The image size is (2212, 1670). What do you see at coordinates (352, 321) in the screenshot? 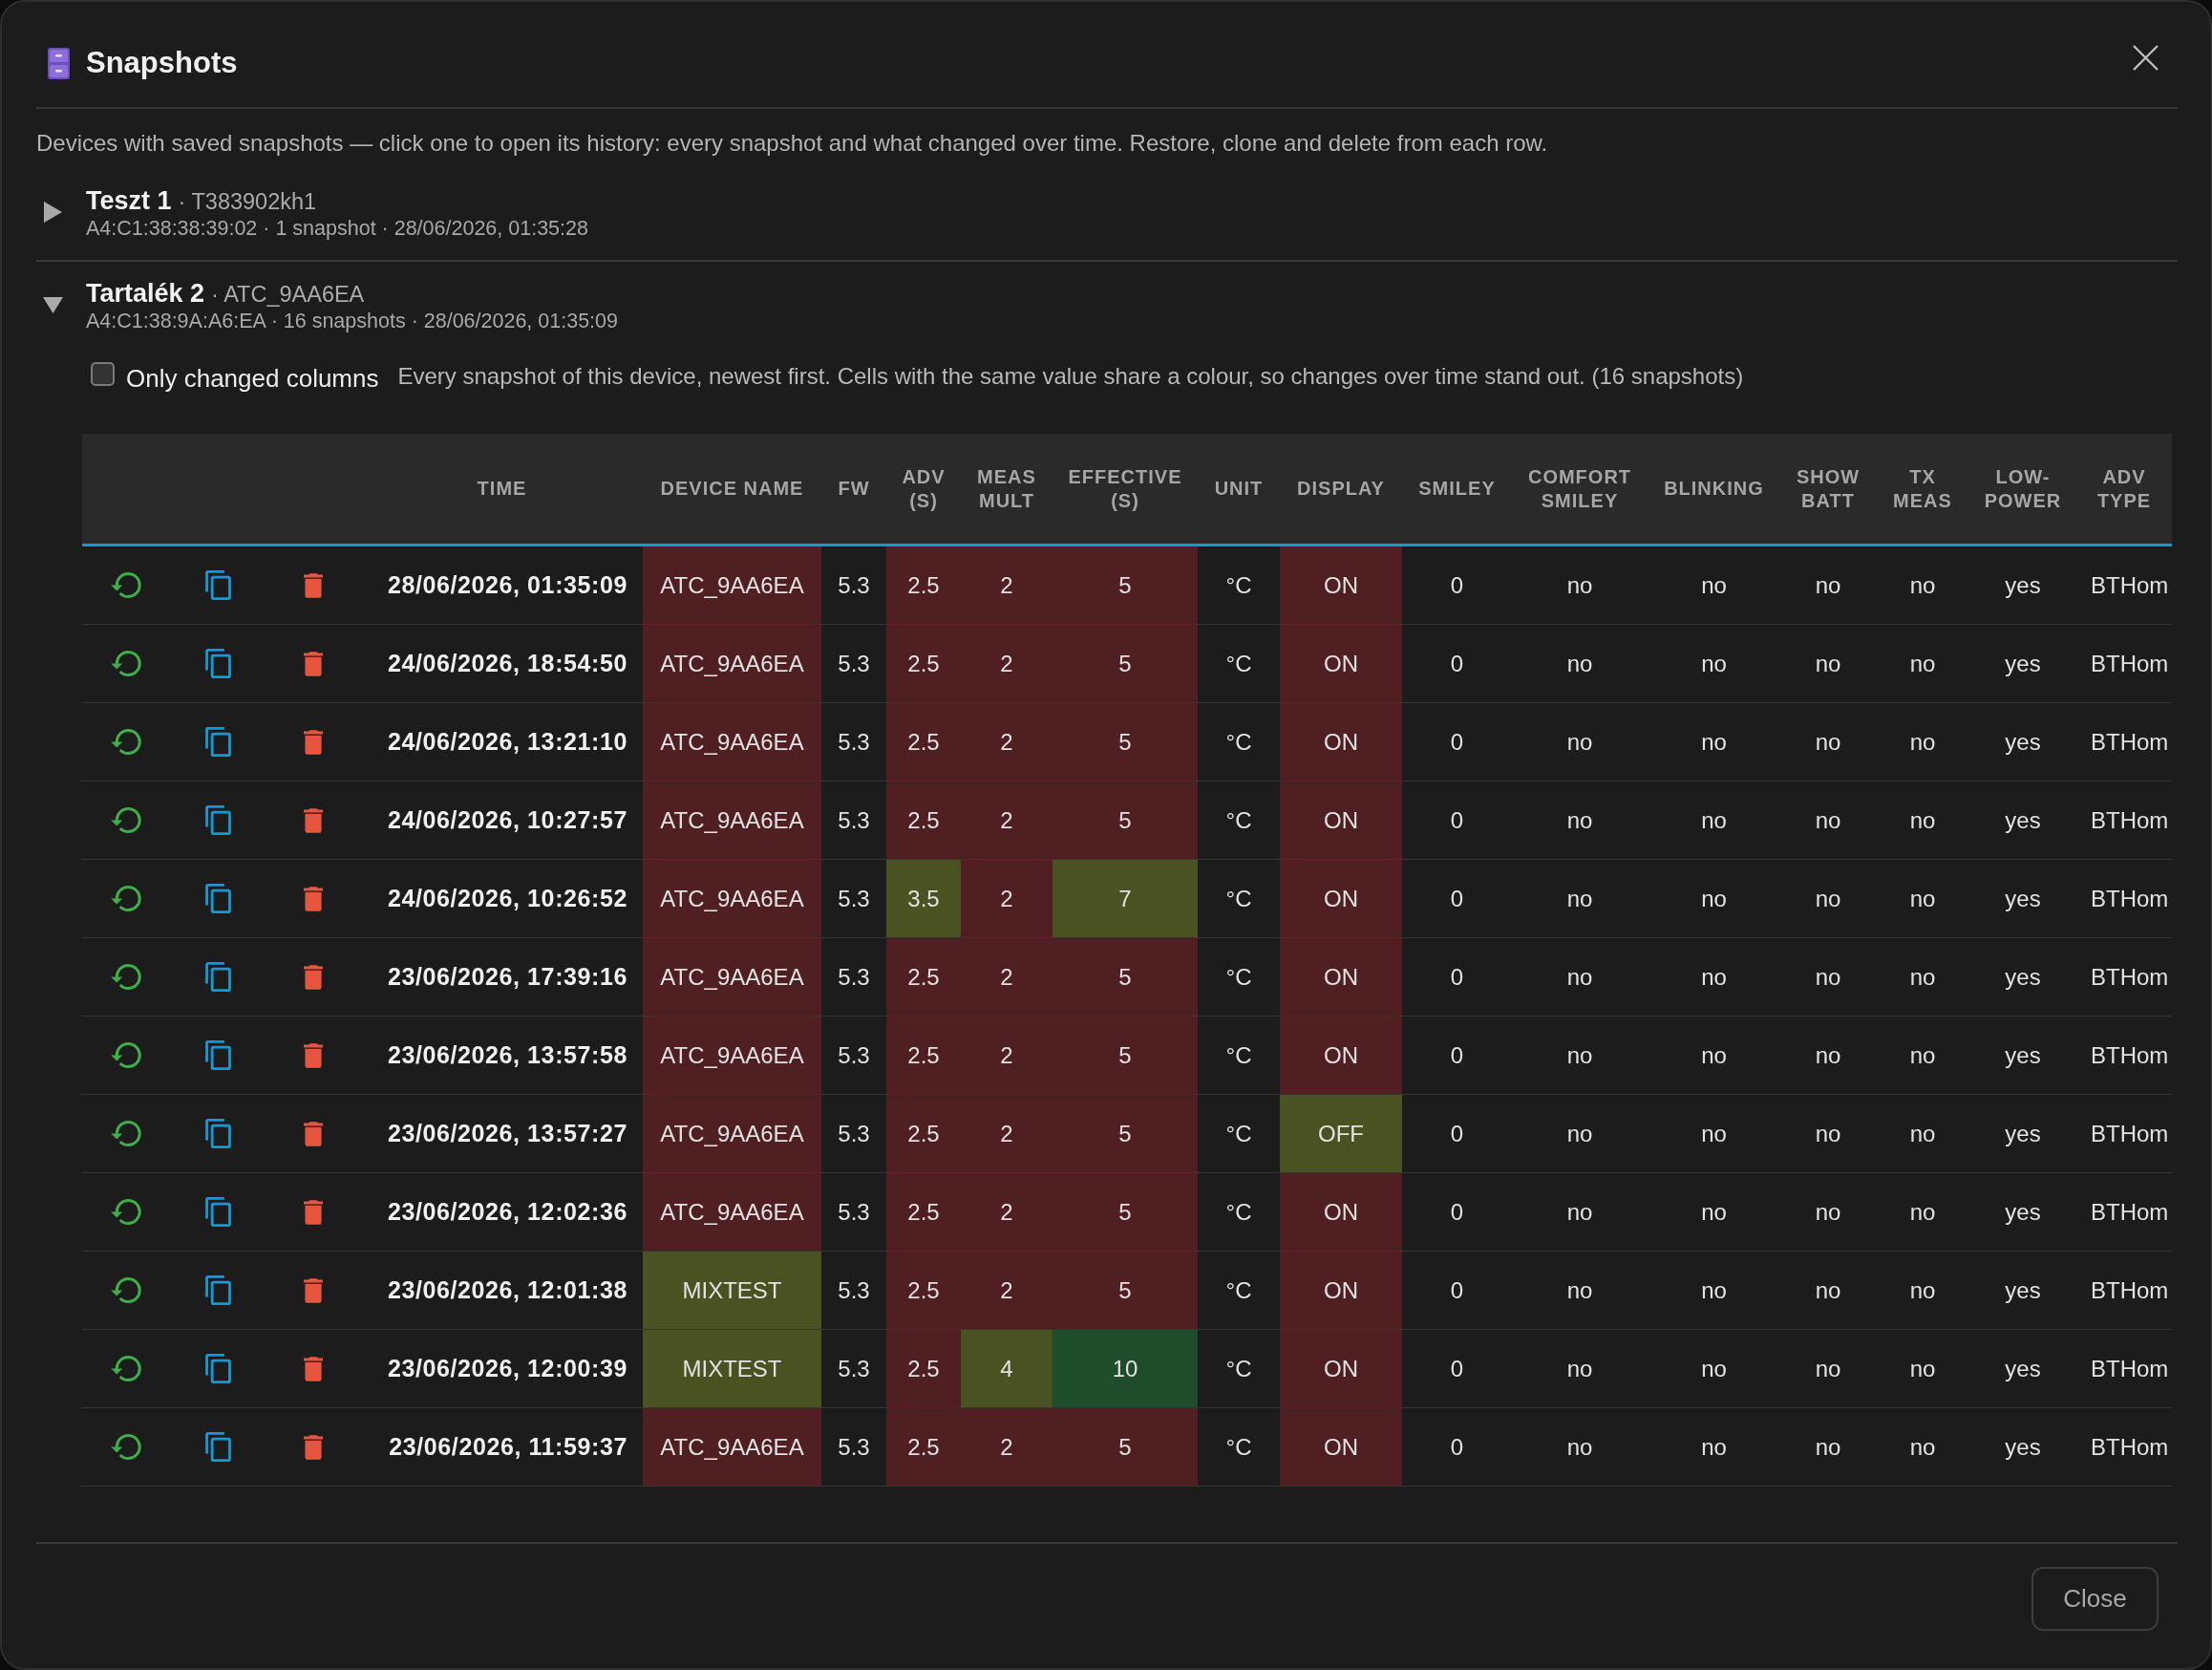
I see `device-meta: A4:C1:38:9A:A6:EA · 16 snapshots · 28/06/2026, 01:35:09` at bounding box center [352, 321].